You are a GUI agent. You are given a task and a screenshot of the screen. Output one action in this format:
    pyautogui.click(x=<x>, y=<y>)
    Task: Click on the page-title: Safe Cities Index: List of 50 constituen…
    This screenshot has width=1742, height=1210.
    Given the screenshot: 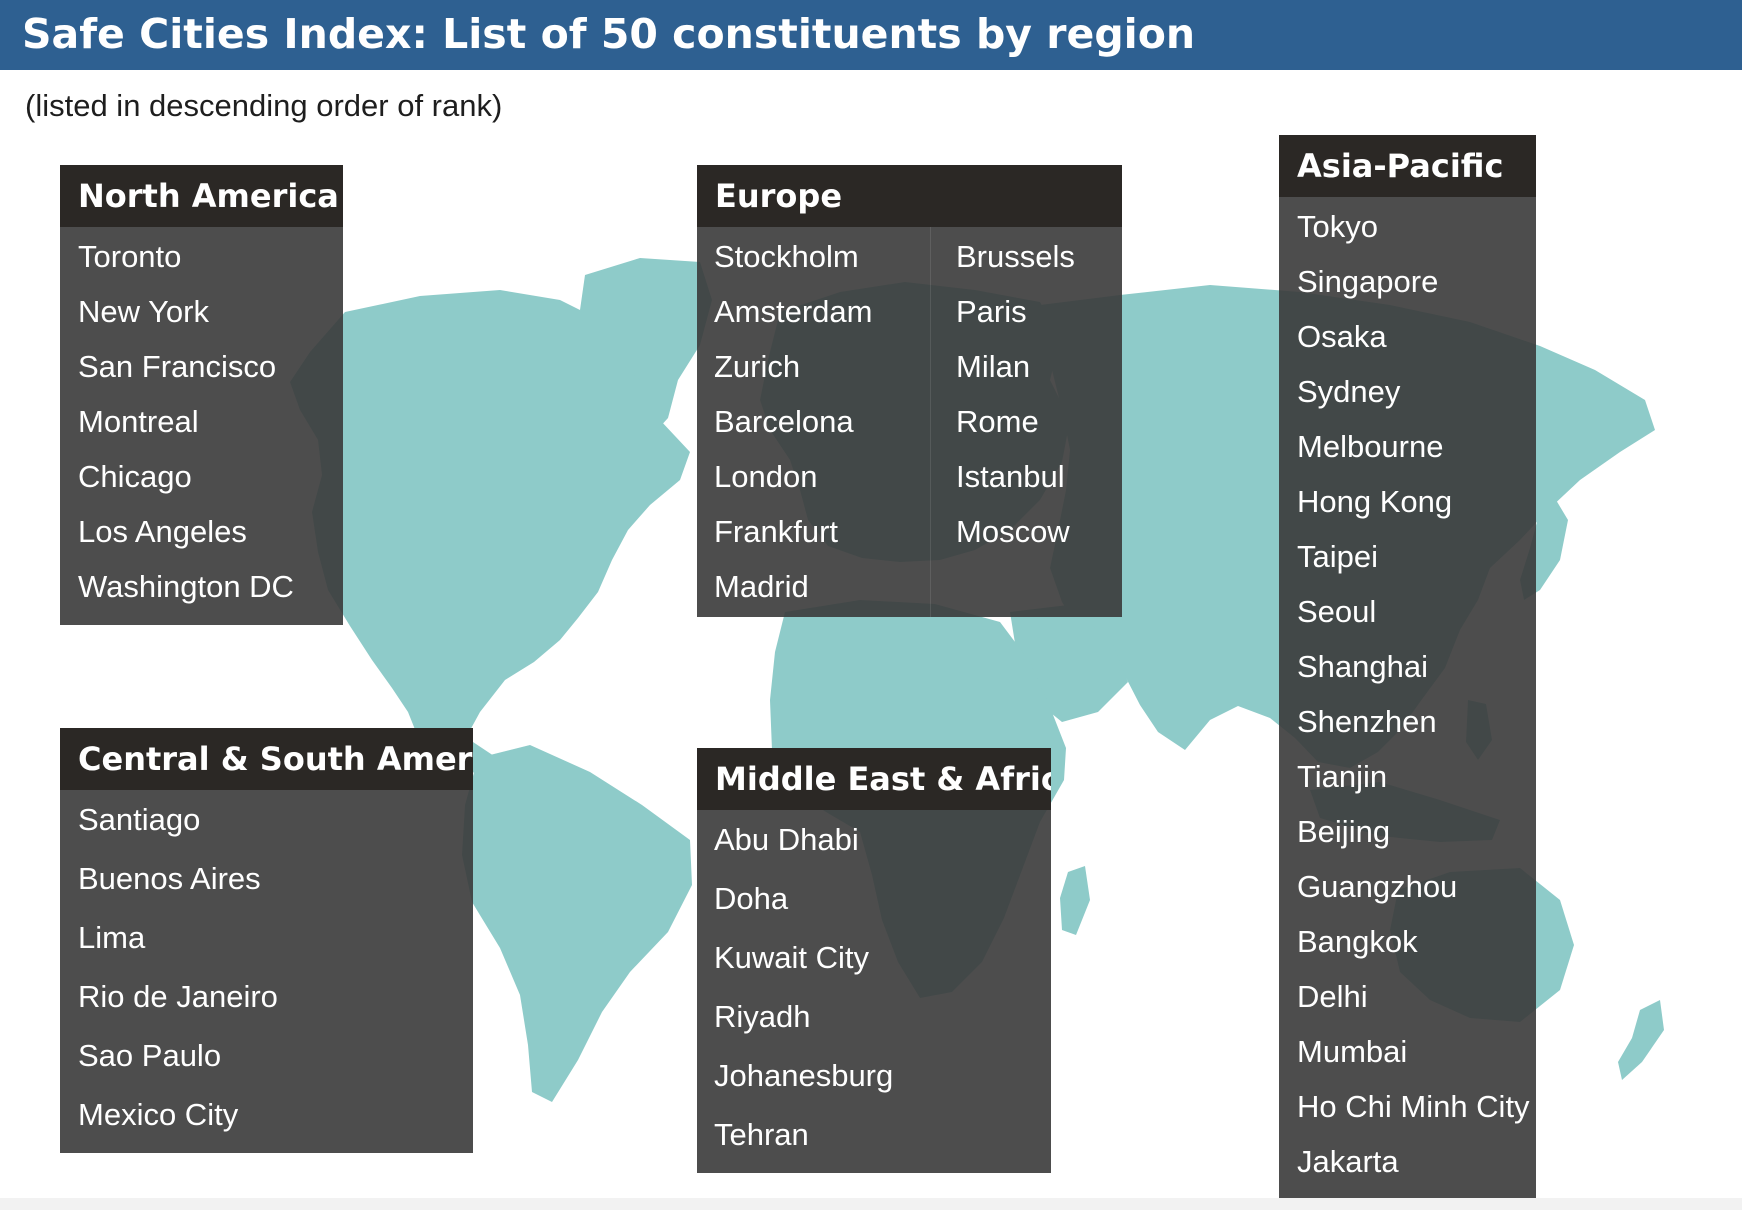 What is the action you would take?
    pyautogui.click(x=609, y=34)
    